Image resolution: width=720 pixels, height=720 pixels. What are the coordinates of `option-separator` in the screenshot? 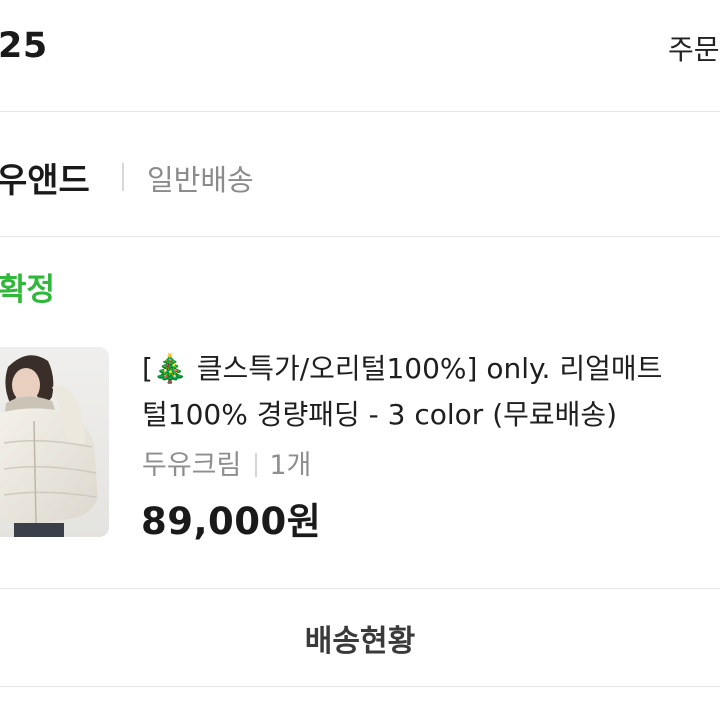 It's located at (256, 465).